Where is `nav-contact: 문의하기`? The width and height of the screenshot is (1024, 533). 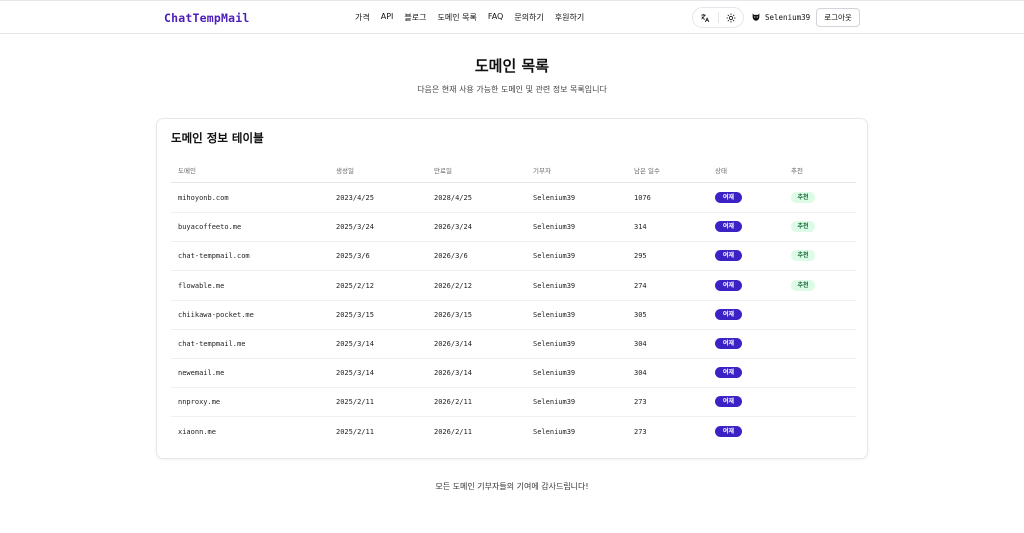 nav-contact: 문의하기 is located at coordinates (528, 17).